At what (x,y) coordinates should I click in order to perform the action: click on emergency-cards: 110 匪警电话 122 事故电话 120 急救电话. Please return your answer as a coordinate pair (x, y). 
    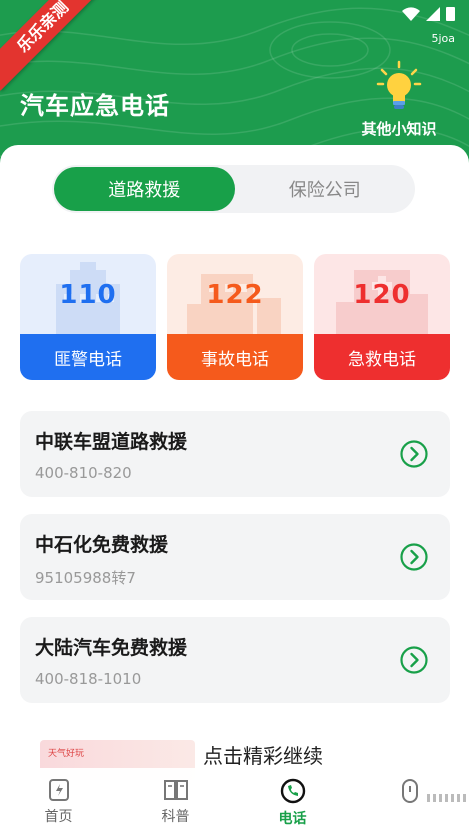
    Looking at the image, I should click on (235, 317).